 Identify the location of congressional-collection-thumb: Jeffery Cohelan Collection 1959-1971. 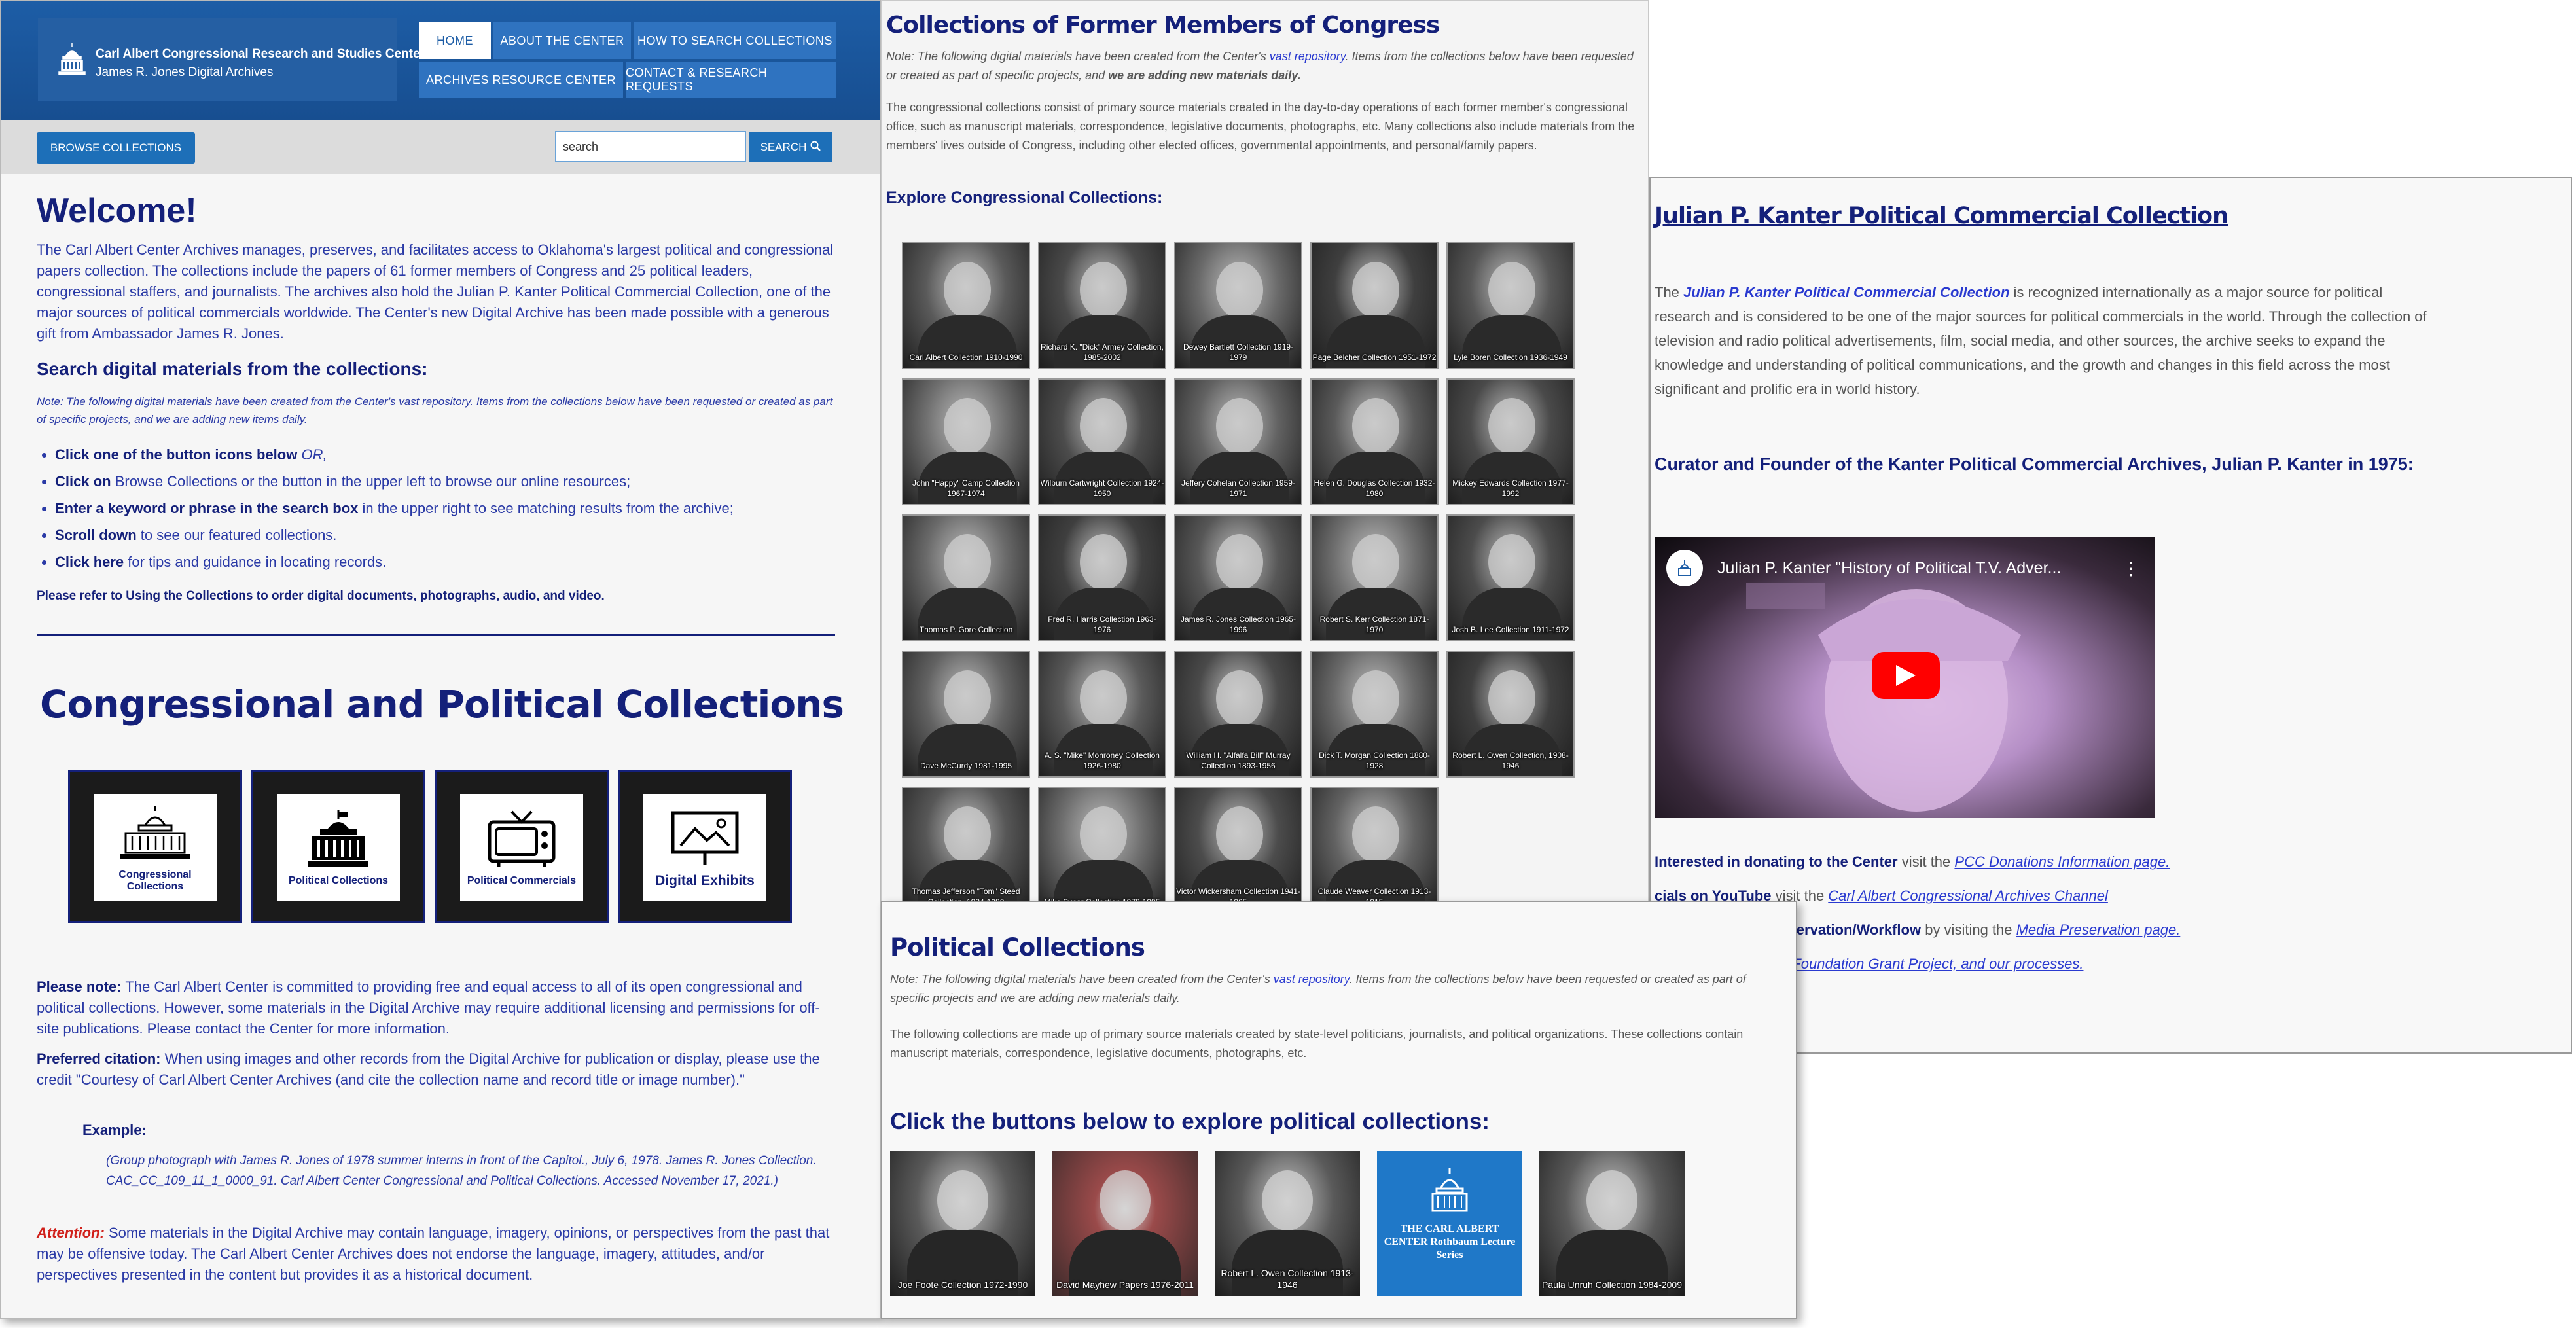
(1238, 441).